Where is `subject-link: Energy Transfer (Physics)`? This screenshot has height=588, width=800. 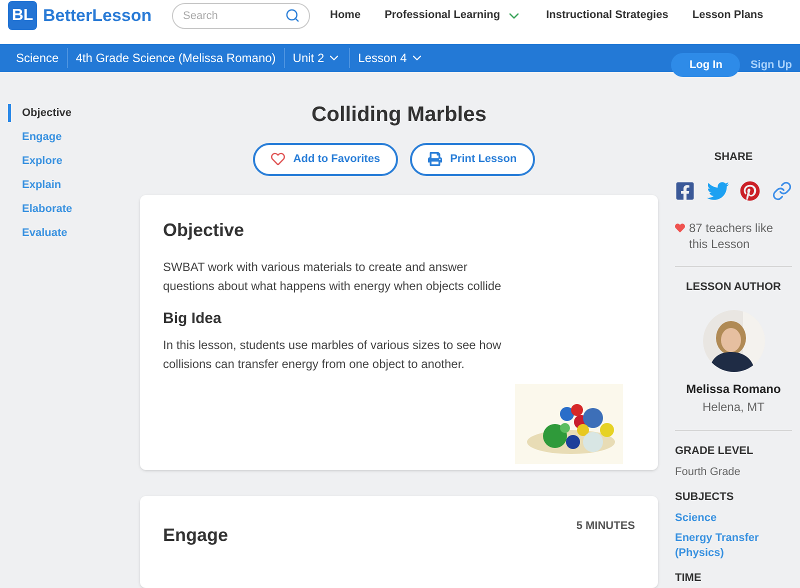 subject-link: Energy Transfer (Physics) is located at coordinates (733, 545).